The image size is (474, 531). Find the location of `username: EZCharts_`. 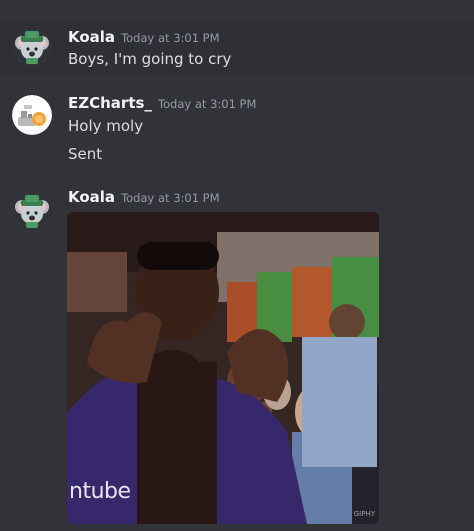

username: EZCharts_ is located at coordinates (110, 103).